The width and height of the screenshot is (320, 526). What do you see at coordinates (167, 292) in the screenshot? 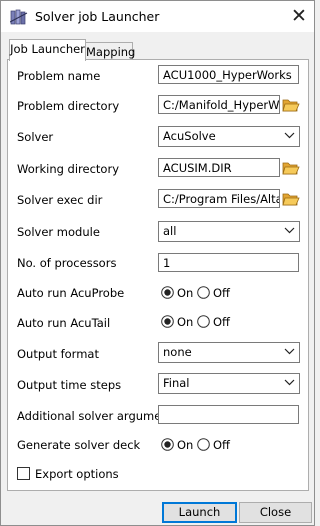
I see `acuprobe-on-radio` at bounding box center [167, 292].